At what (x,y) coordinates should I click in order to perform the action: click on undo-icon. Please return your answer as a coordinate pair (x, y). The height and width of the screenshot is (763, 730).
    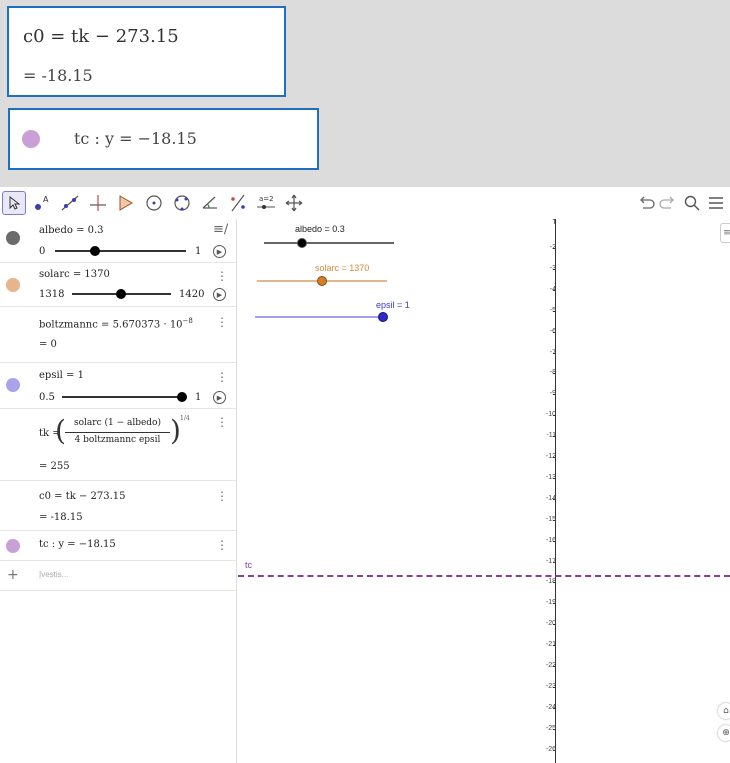
    Looking at the image, I should click on (646, 203).